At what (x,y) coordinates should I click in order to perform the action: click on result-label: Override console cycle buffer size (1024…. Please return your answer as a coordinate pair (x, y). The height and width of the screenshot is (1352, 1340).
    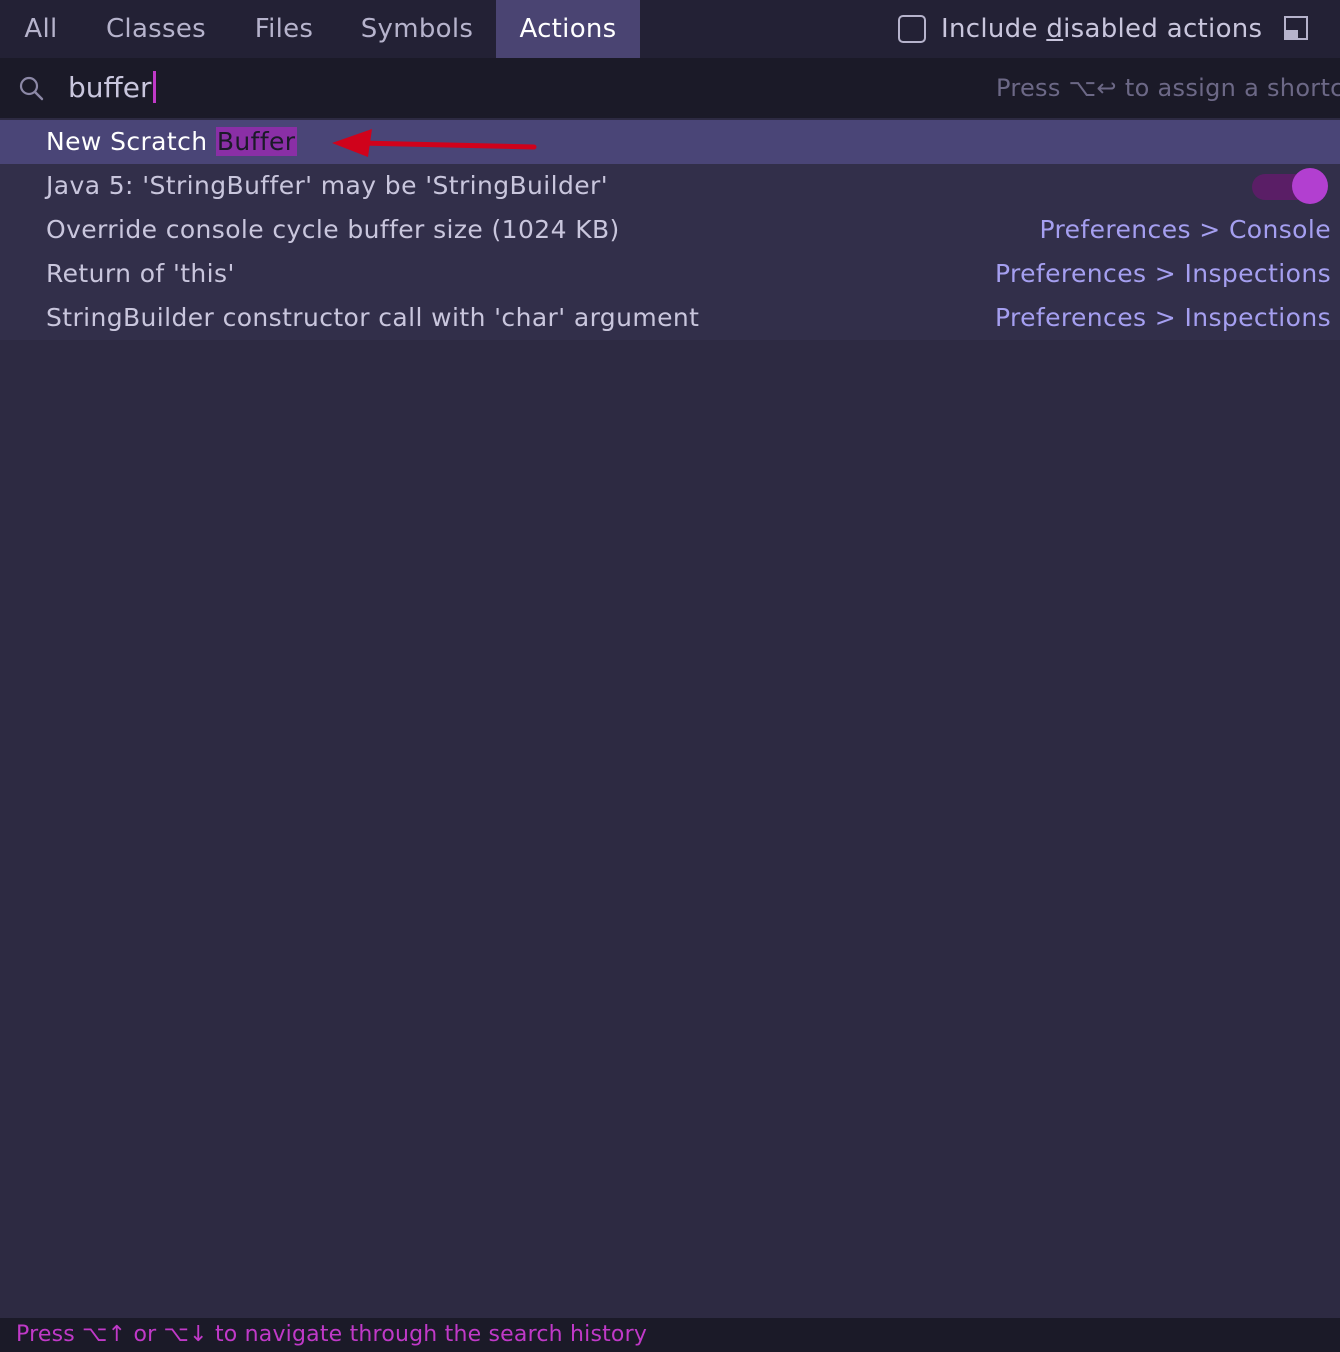
    Looking at the image, I should click on (333, 229).